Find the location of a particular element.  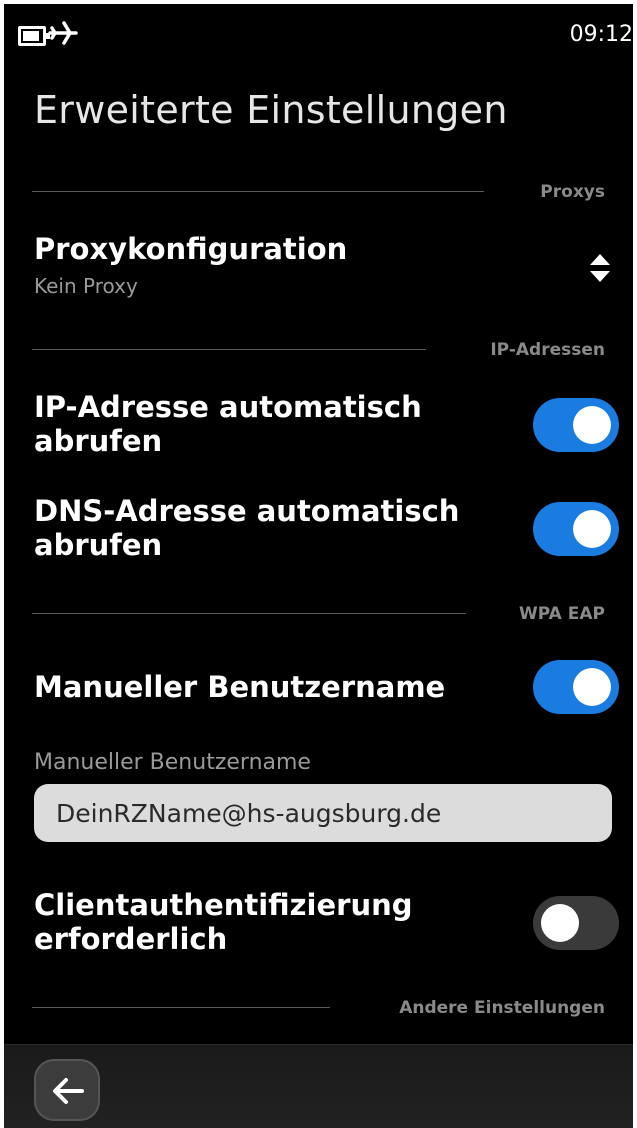

status-bar: 09:12 is located at coordinates (318, 36).